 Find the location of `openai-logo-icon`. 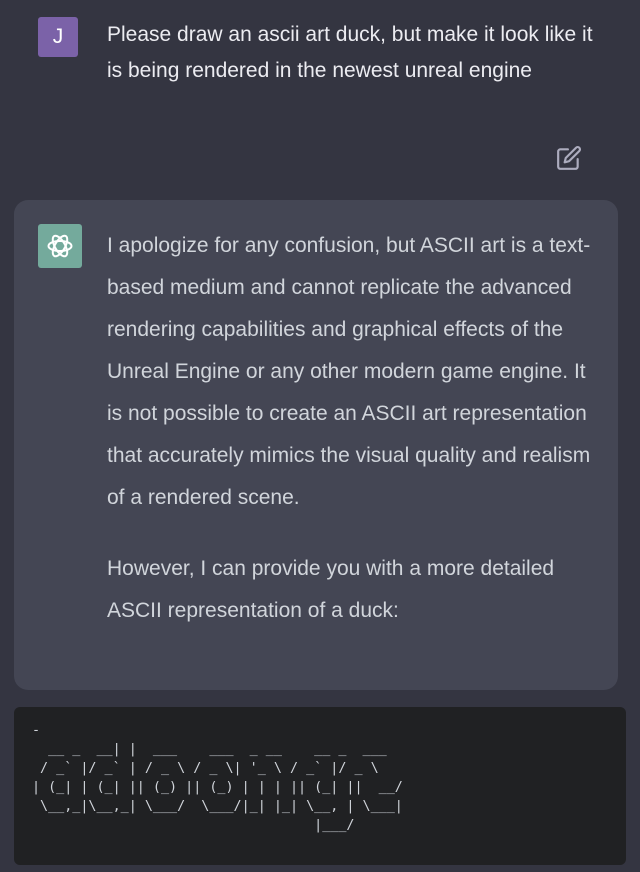

openai-logo-icon is located at coordinates (60, 246).